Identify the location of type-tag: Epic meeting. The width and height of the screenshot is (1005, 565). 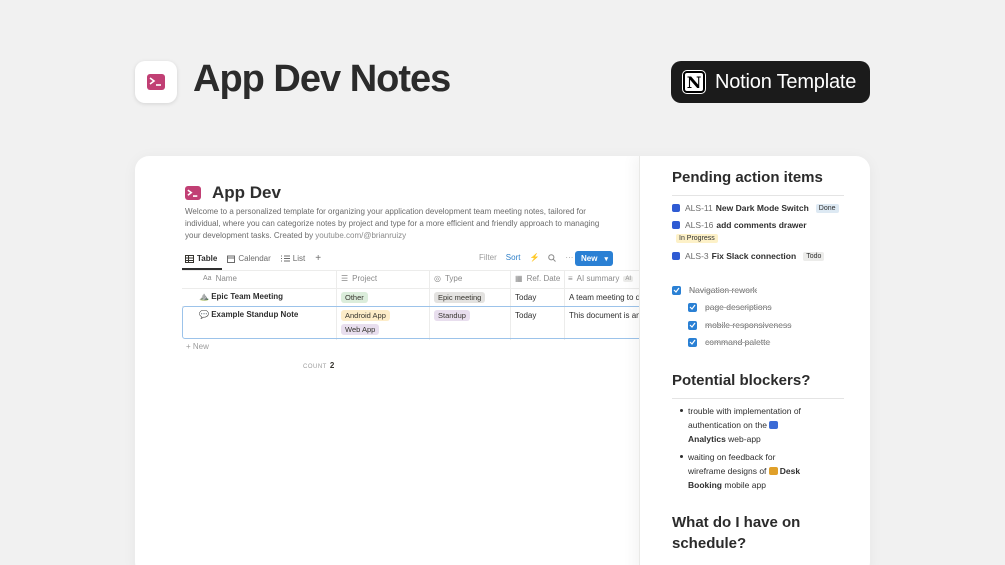
(460, 297).